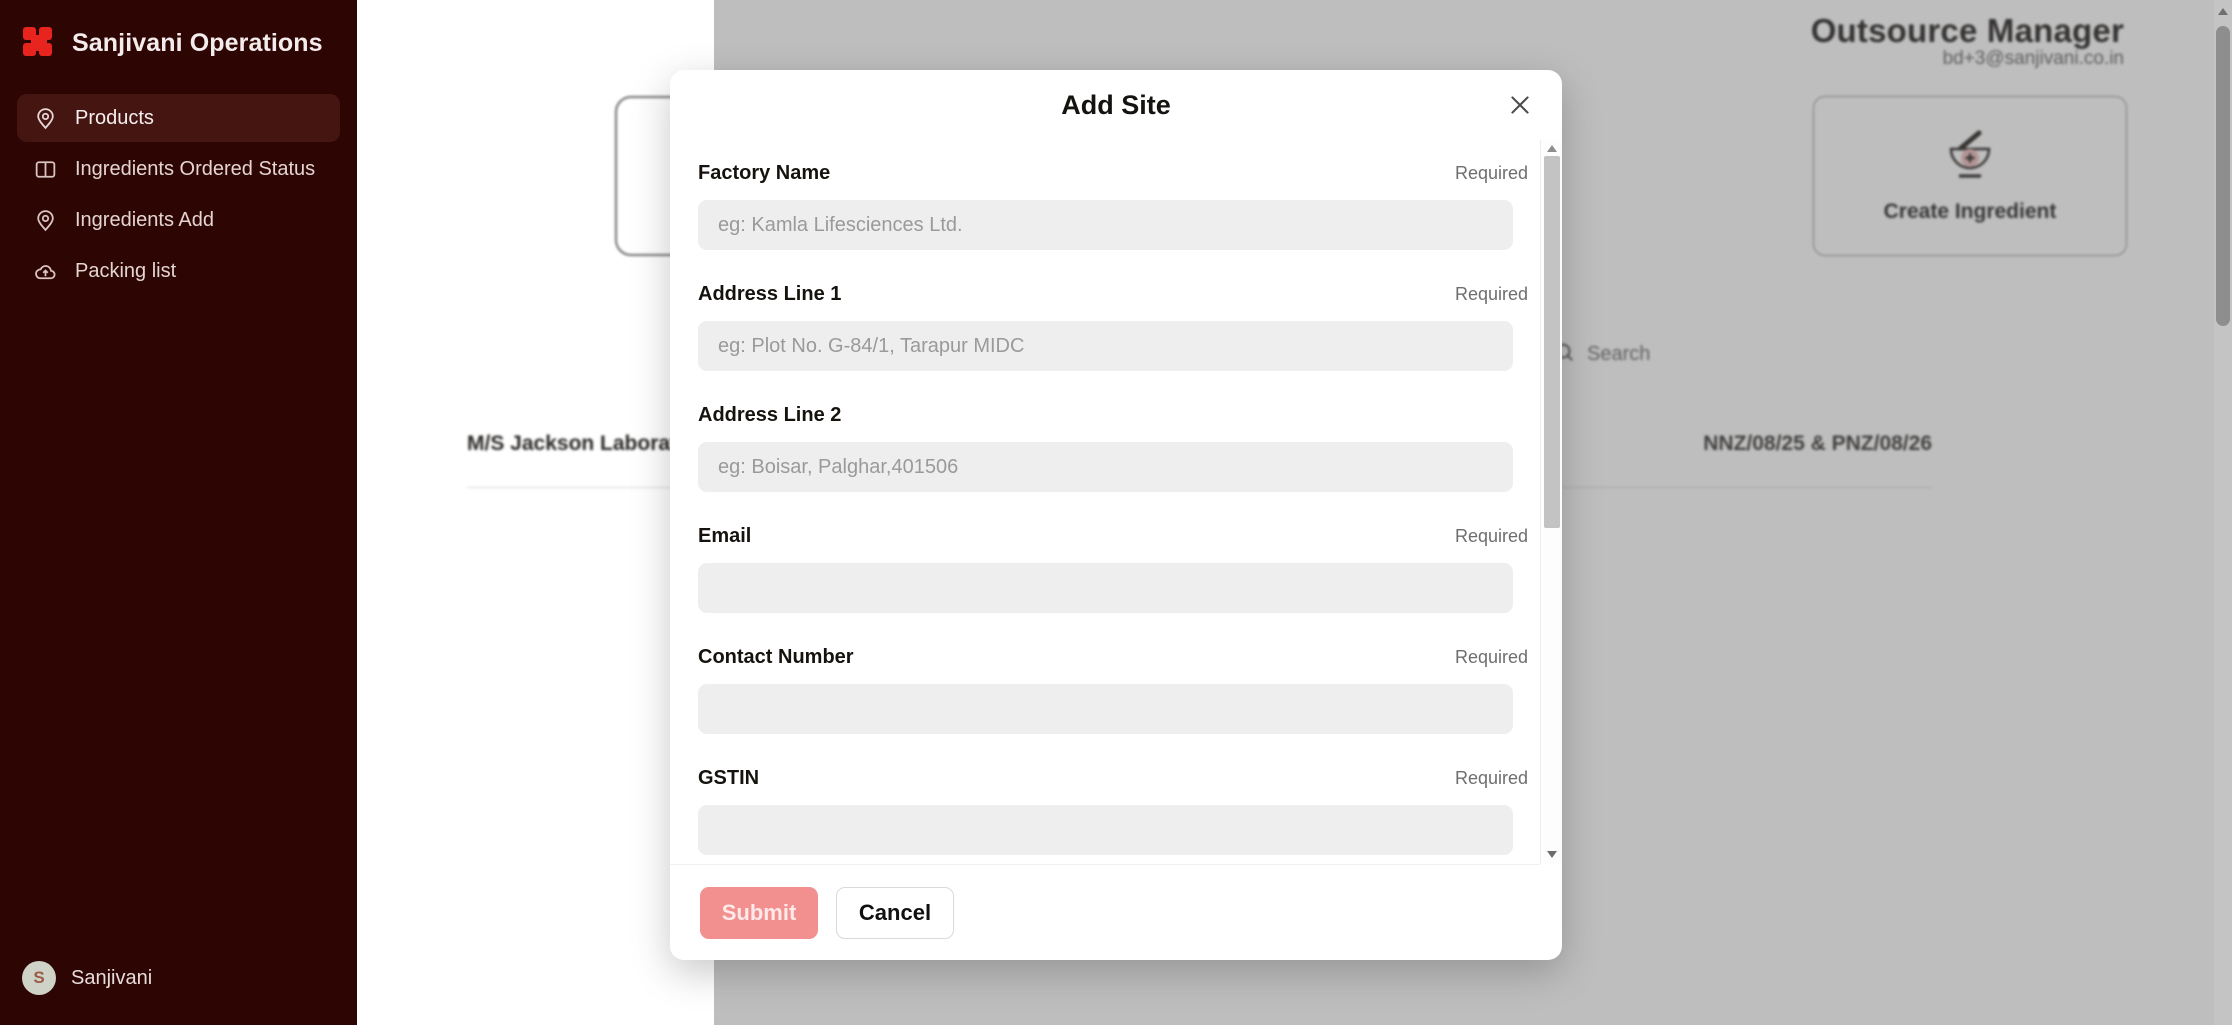  What do you see at coordinates (725, 536) in the screenshot?
I see `field-label: Email` at bounding box center [725, 536].